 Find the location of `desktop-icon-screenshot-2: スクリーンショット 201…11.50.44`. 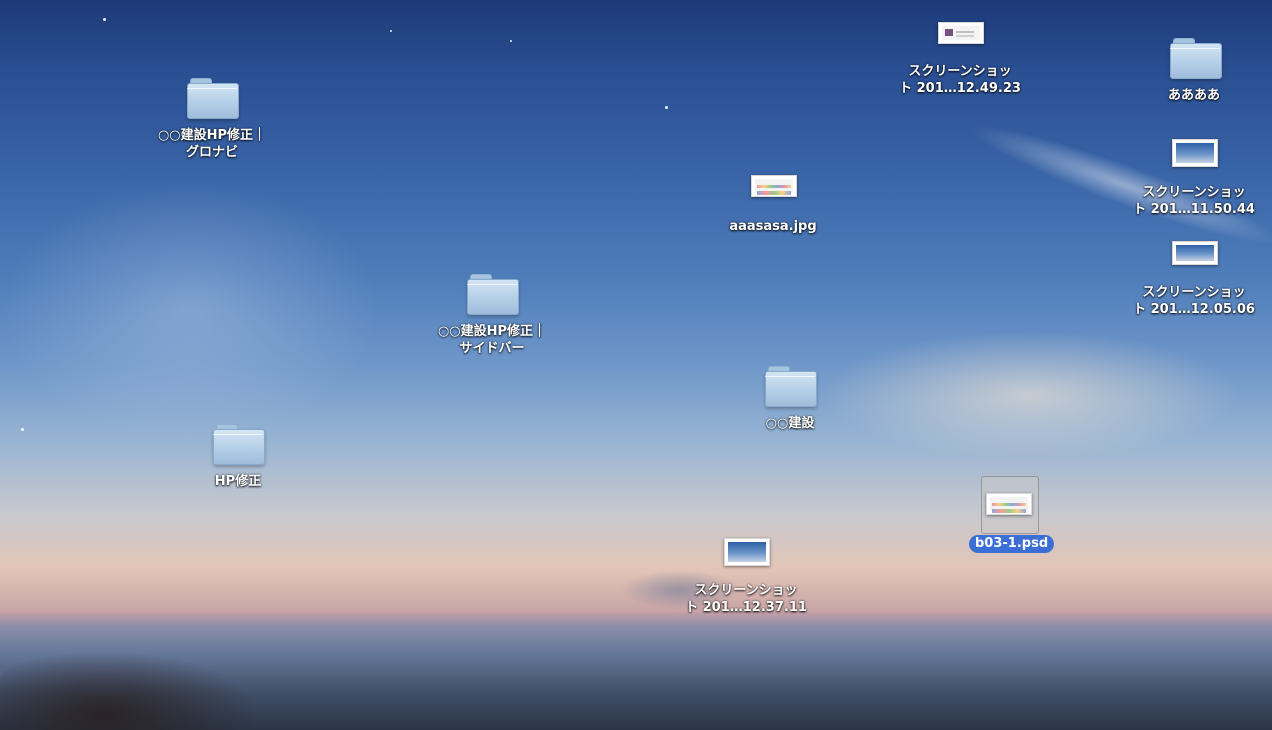

desktop-icon-screenshot-2: スクリーンショット 201…11.50.44 is located at coordinates (1192, 180).